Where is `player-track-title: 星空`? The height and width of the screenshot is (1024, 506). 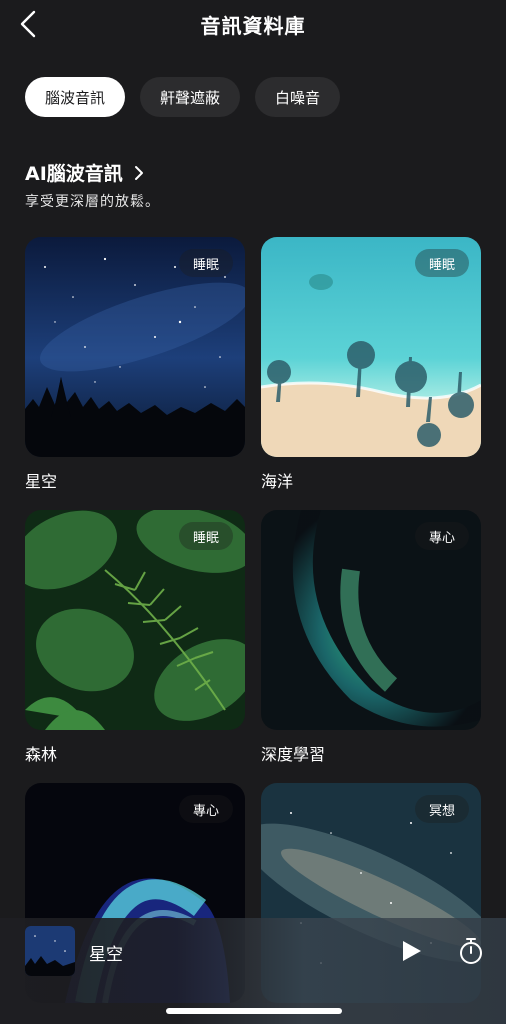
player-track-title: 星空 is located at coordinates (106, 955).